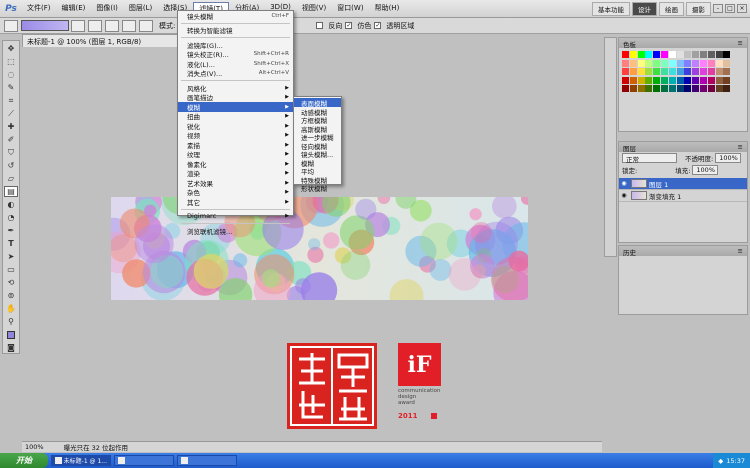 The height and width of the screenshot is (468, 750). What do you see at coordinates (11, 61) in the screenshot?
I see `marquee-tool-icon: ⬚` at bounding box center [11, 61].